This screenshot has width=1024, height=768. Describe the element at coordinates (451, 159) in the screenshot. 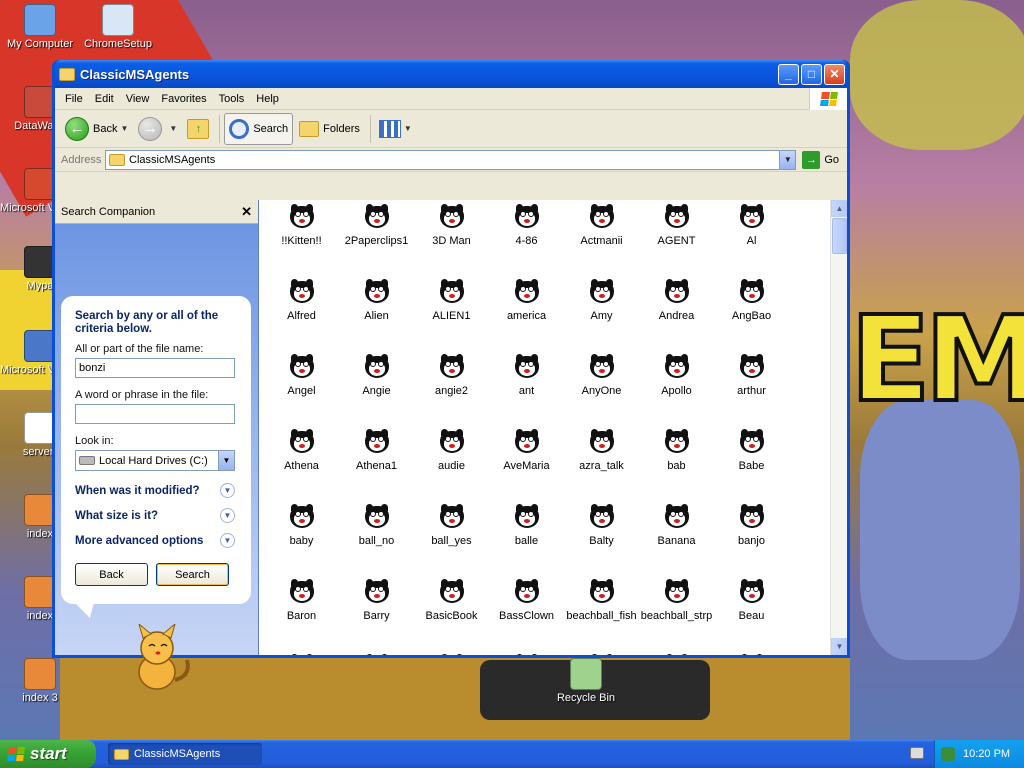

I see `address-input: ClassicMSAgents ▼` at that location.